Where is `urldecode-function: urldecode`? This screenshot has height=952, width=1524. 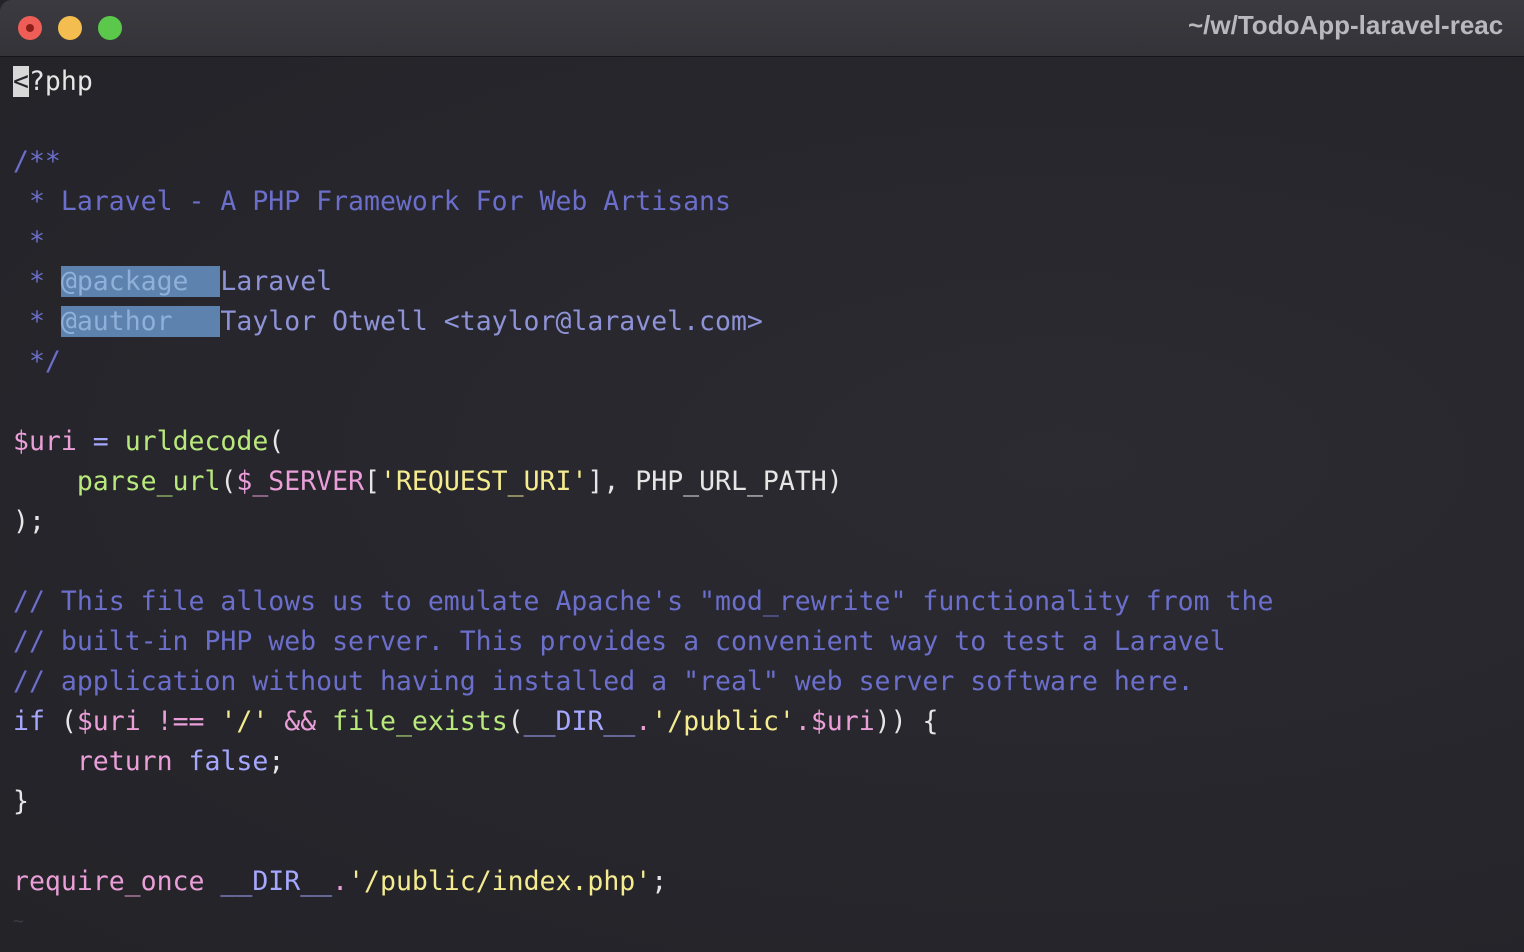 urldecode-function: urldecode is located at coordinates (196, 441).